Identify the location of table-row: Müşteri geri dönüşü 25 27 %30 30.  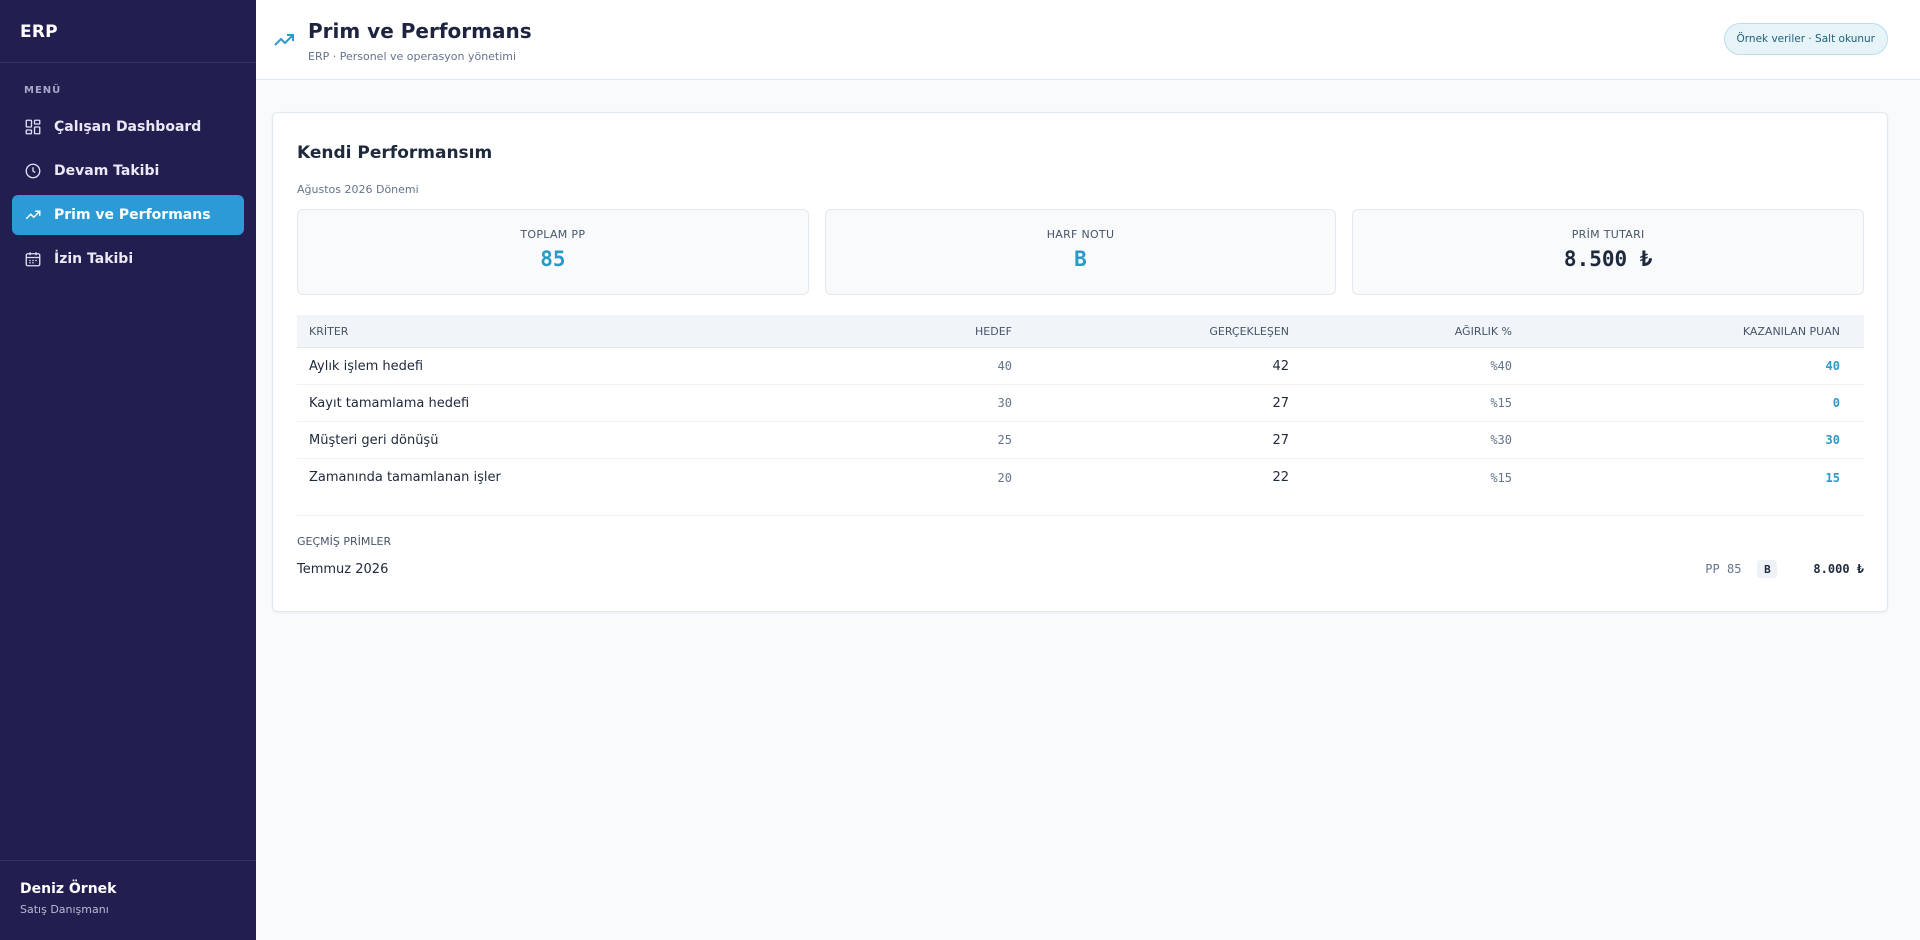
(1080, 440).